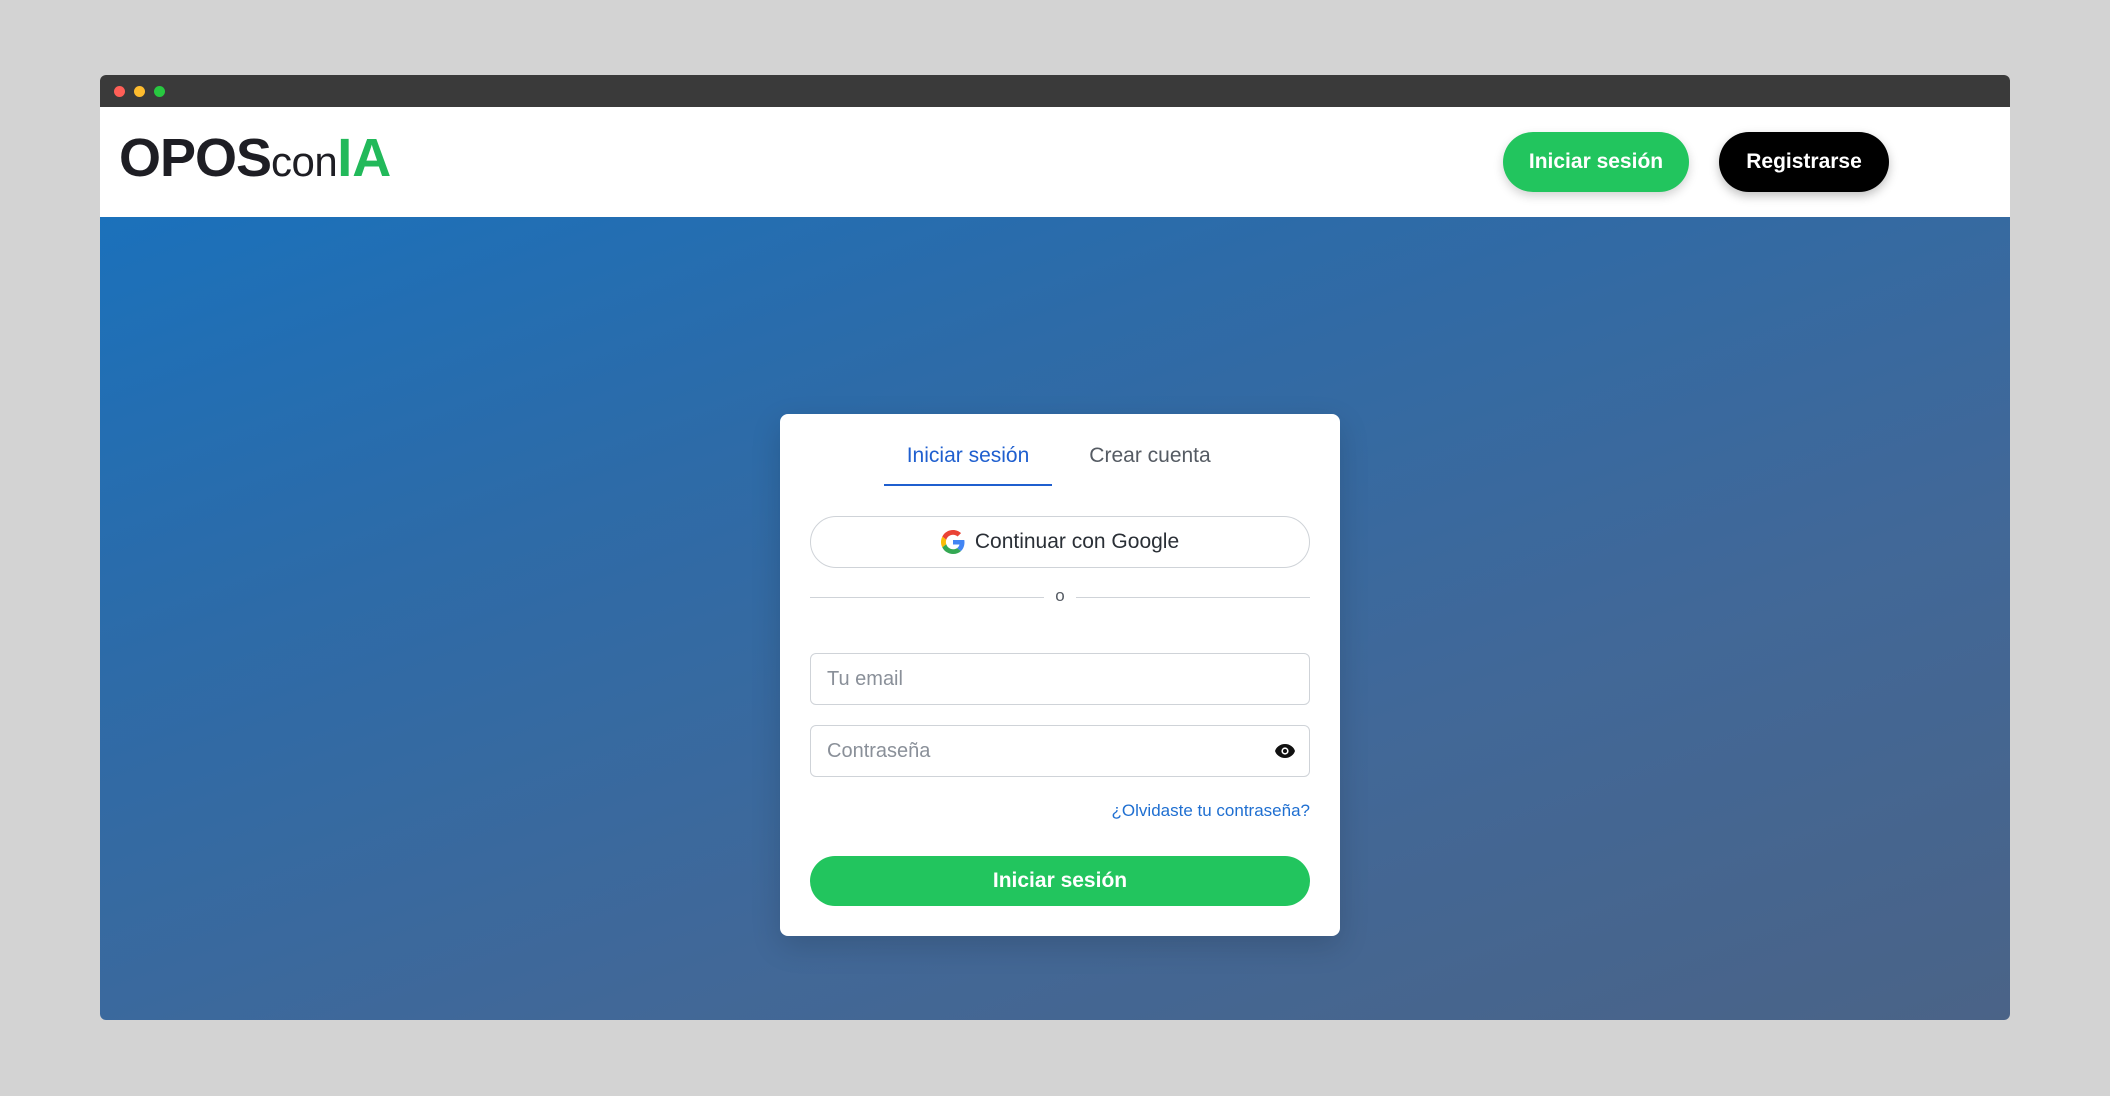  Describe the element at coordinates (1060, 751) in the screenshot. I see `password-field` at that location.